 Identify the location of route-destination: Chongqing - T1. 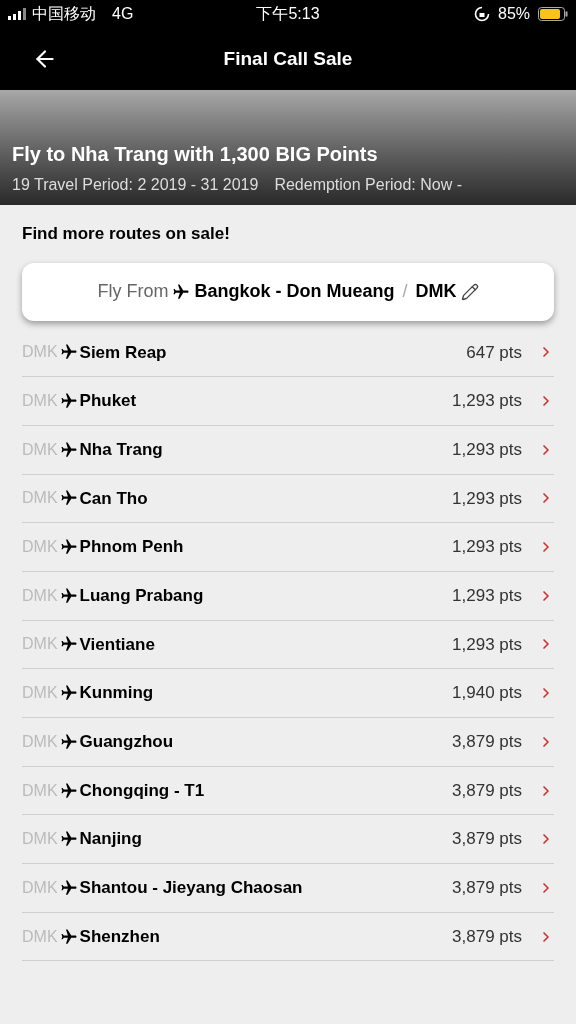
(142, 790).